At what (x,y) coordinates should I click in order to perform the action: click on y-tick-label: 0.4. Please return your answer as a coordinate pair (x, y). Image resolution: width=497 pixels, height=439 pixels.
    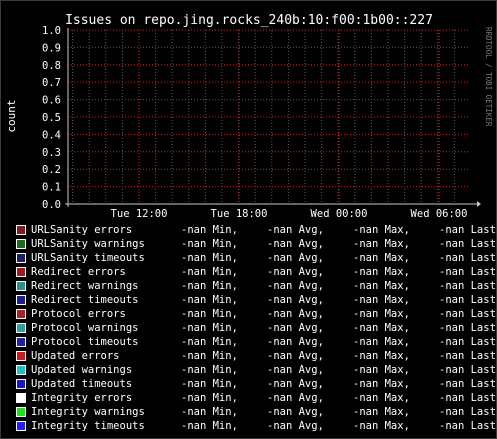
    Looking at the image, I should click on (51, 135).